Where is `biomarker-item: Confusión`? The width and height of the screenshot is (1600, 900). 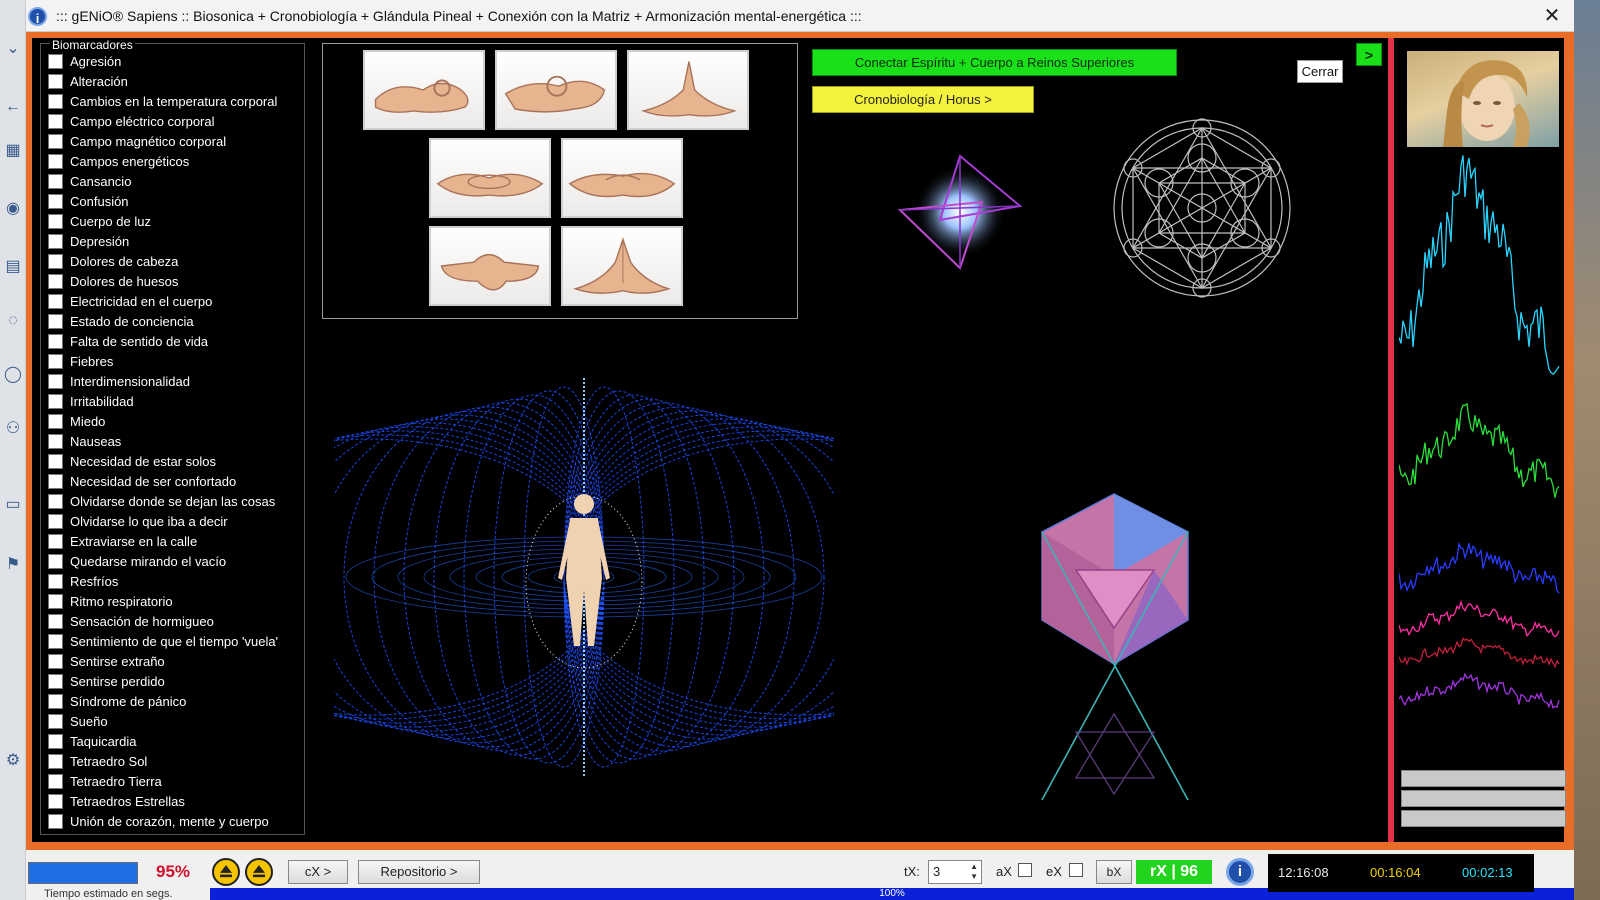 biomarker-item: Confusión is located at coordinates (88, 201).